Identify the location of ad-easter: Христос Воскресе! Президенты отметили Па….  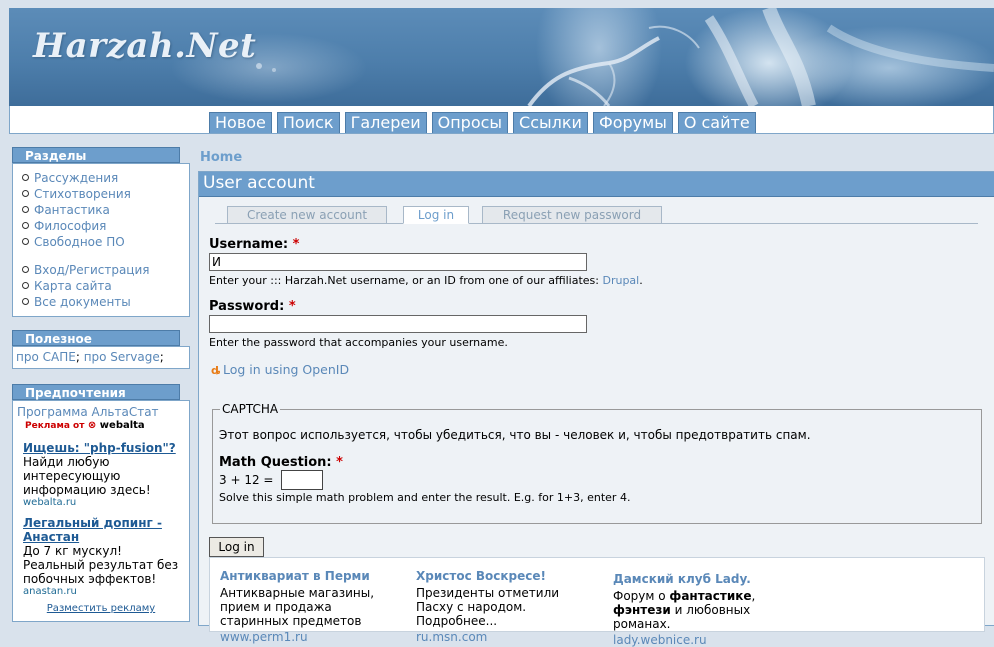
(498, 606).